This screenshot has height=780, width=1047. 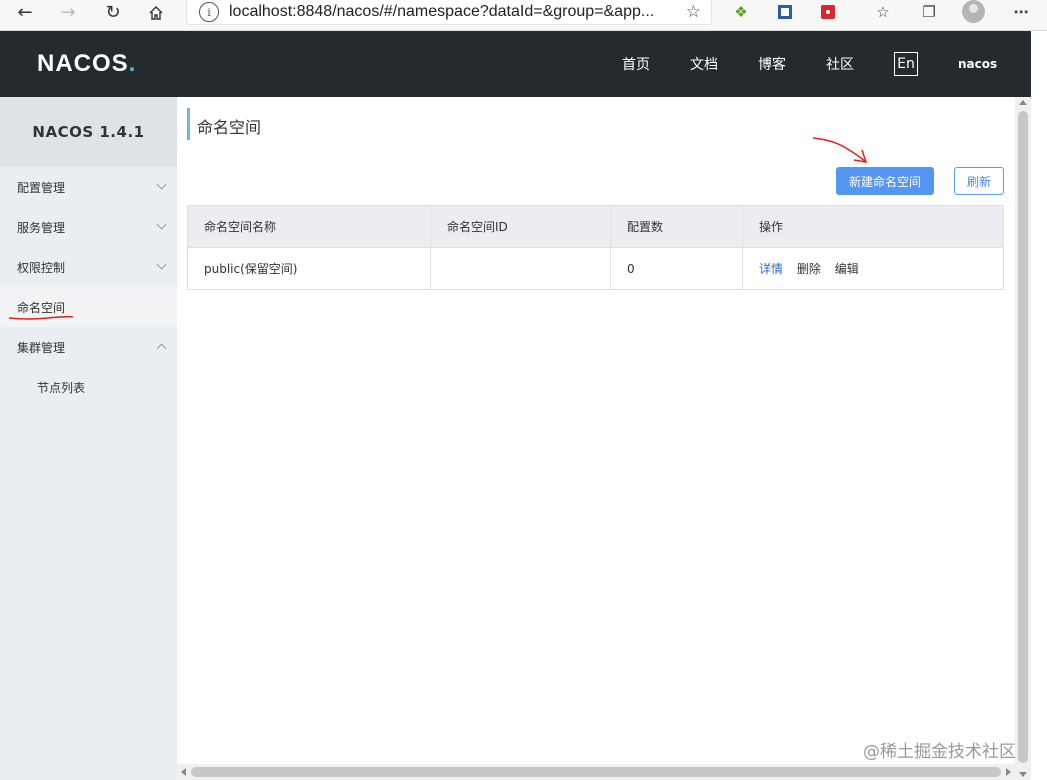 What do you see at coordinates (1021, 12) in the screenshot?
I see `more-menu-icon: ⋯` at bounding box center [1021, 12].